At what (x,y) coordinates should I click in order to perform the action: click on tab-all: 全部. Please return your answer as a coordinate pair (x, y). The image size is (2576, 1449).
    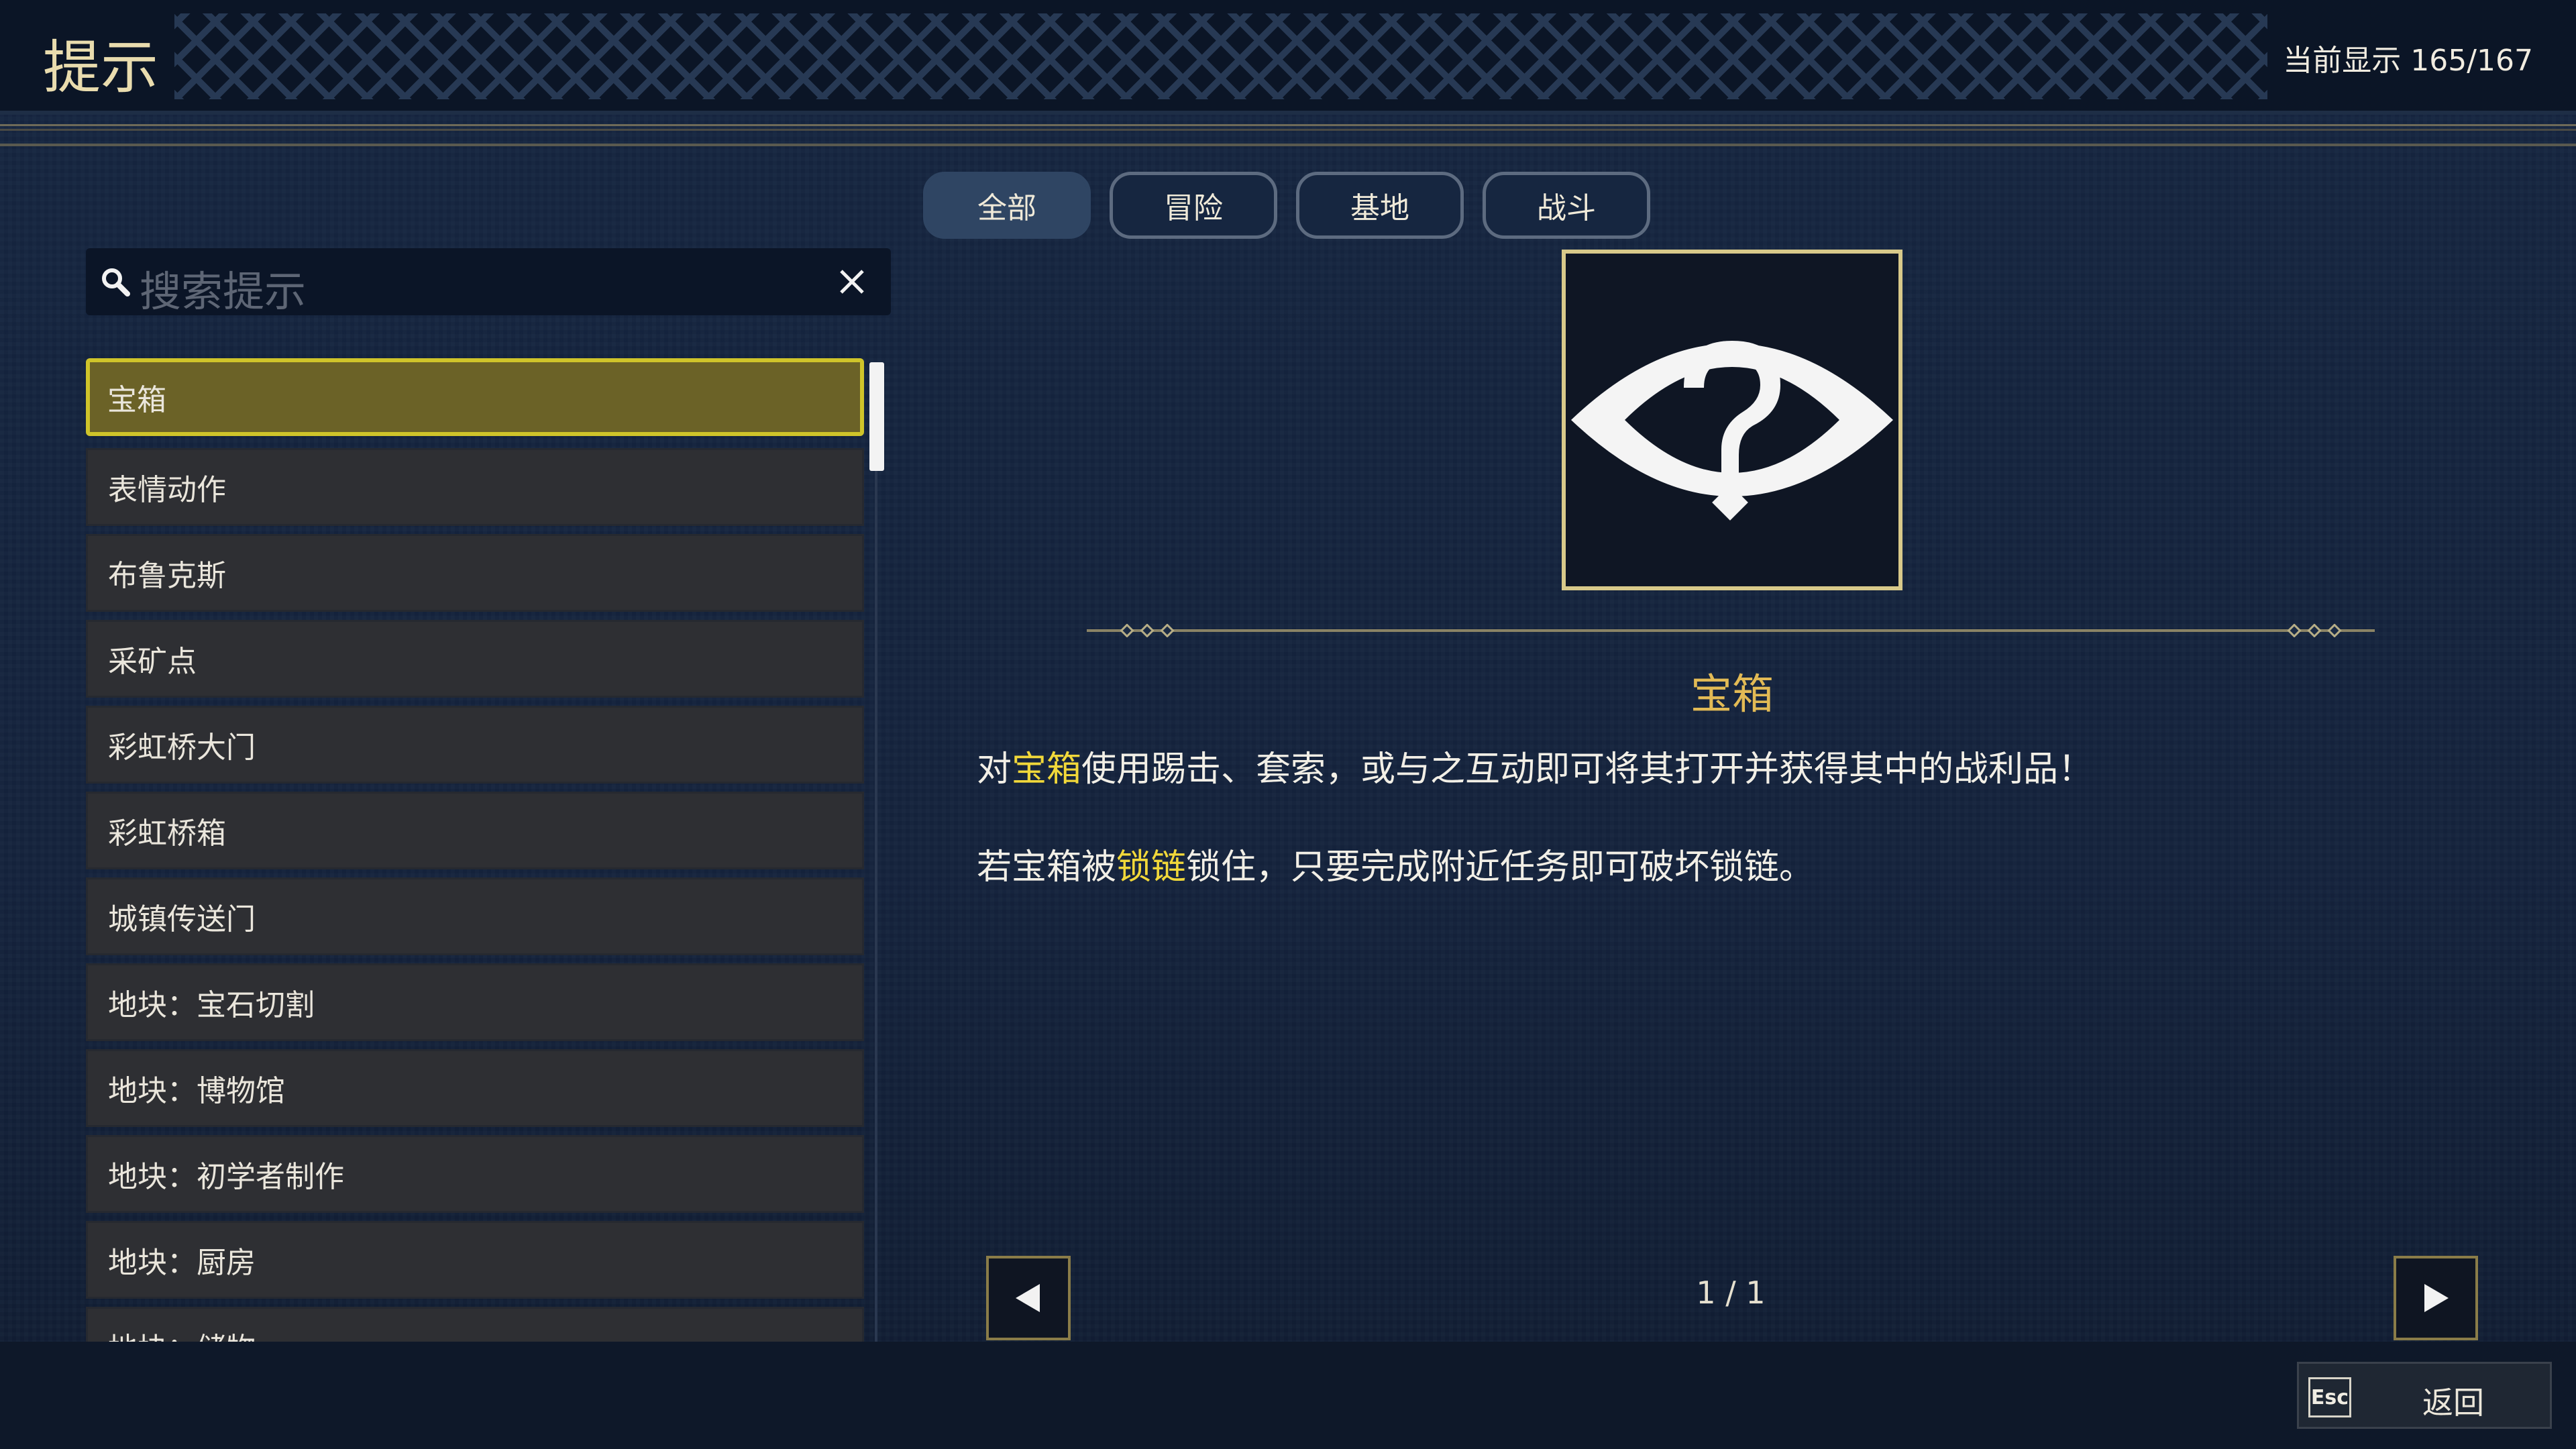
    Looking at the image, I should click on (1007, 205).